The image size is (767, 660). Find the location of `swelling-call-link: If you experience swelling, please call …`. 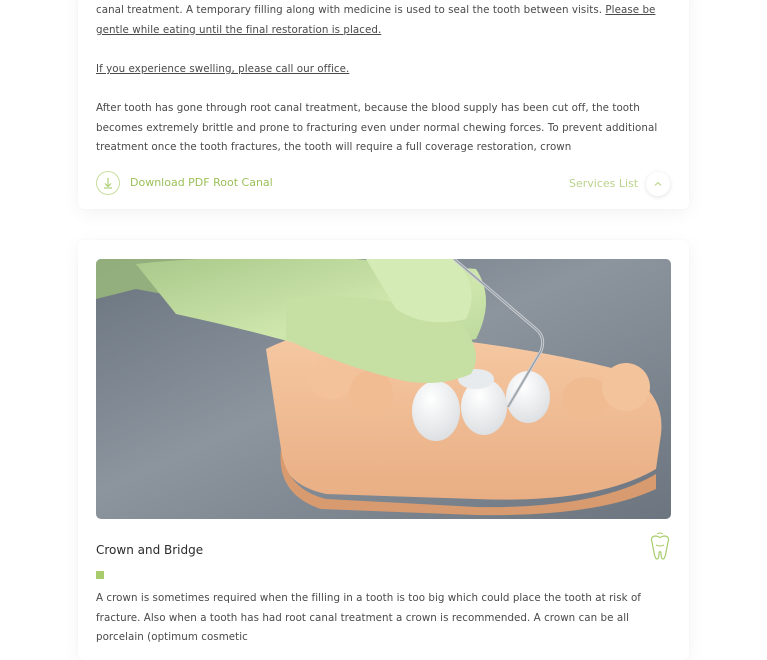

swelling-call-link: If you experience swelling, please call … is located at coordinates (222, 69).